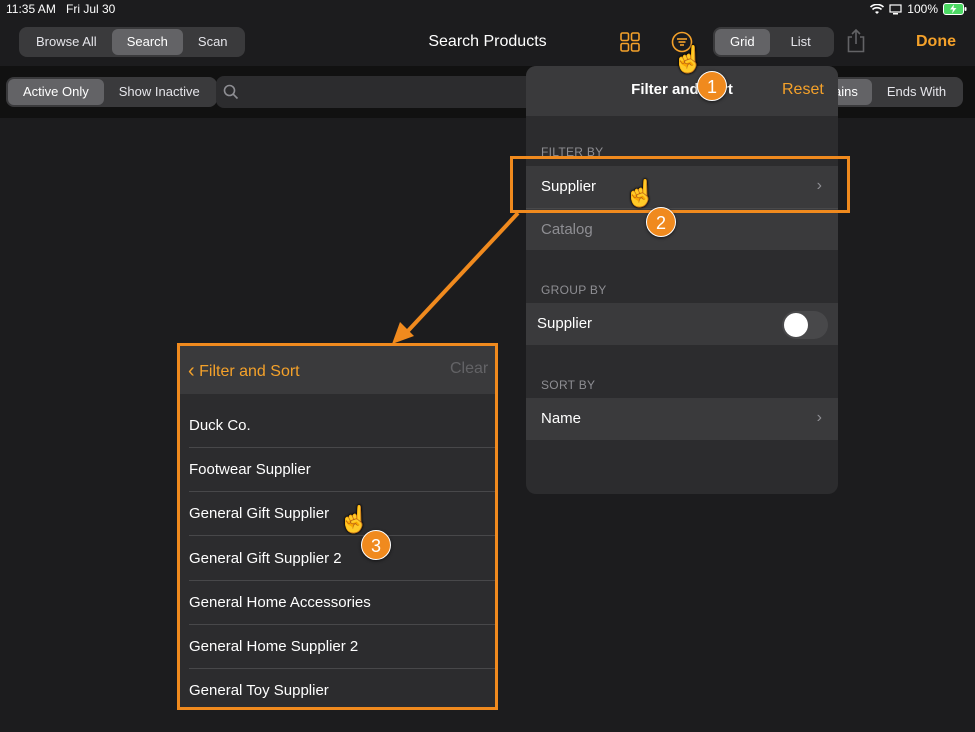  I want to click on supplier-name: General Home Supplier 2, so click(274, 646).